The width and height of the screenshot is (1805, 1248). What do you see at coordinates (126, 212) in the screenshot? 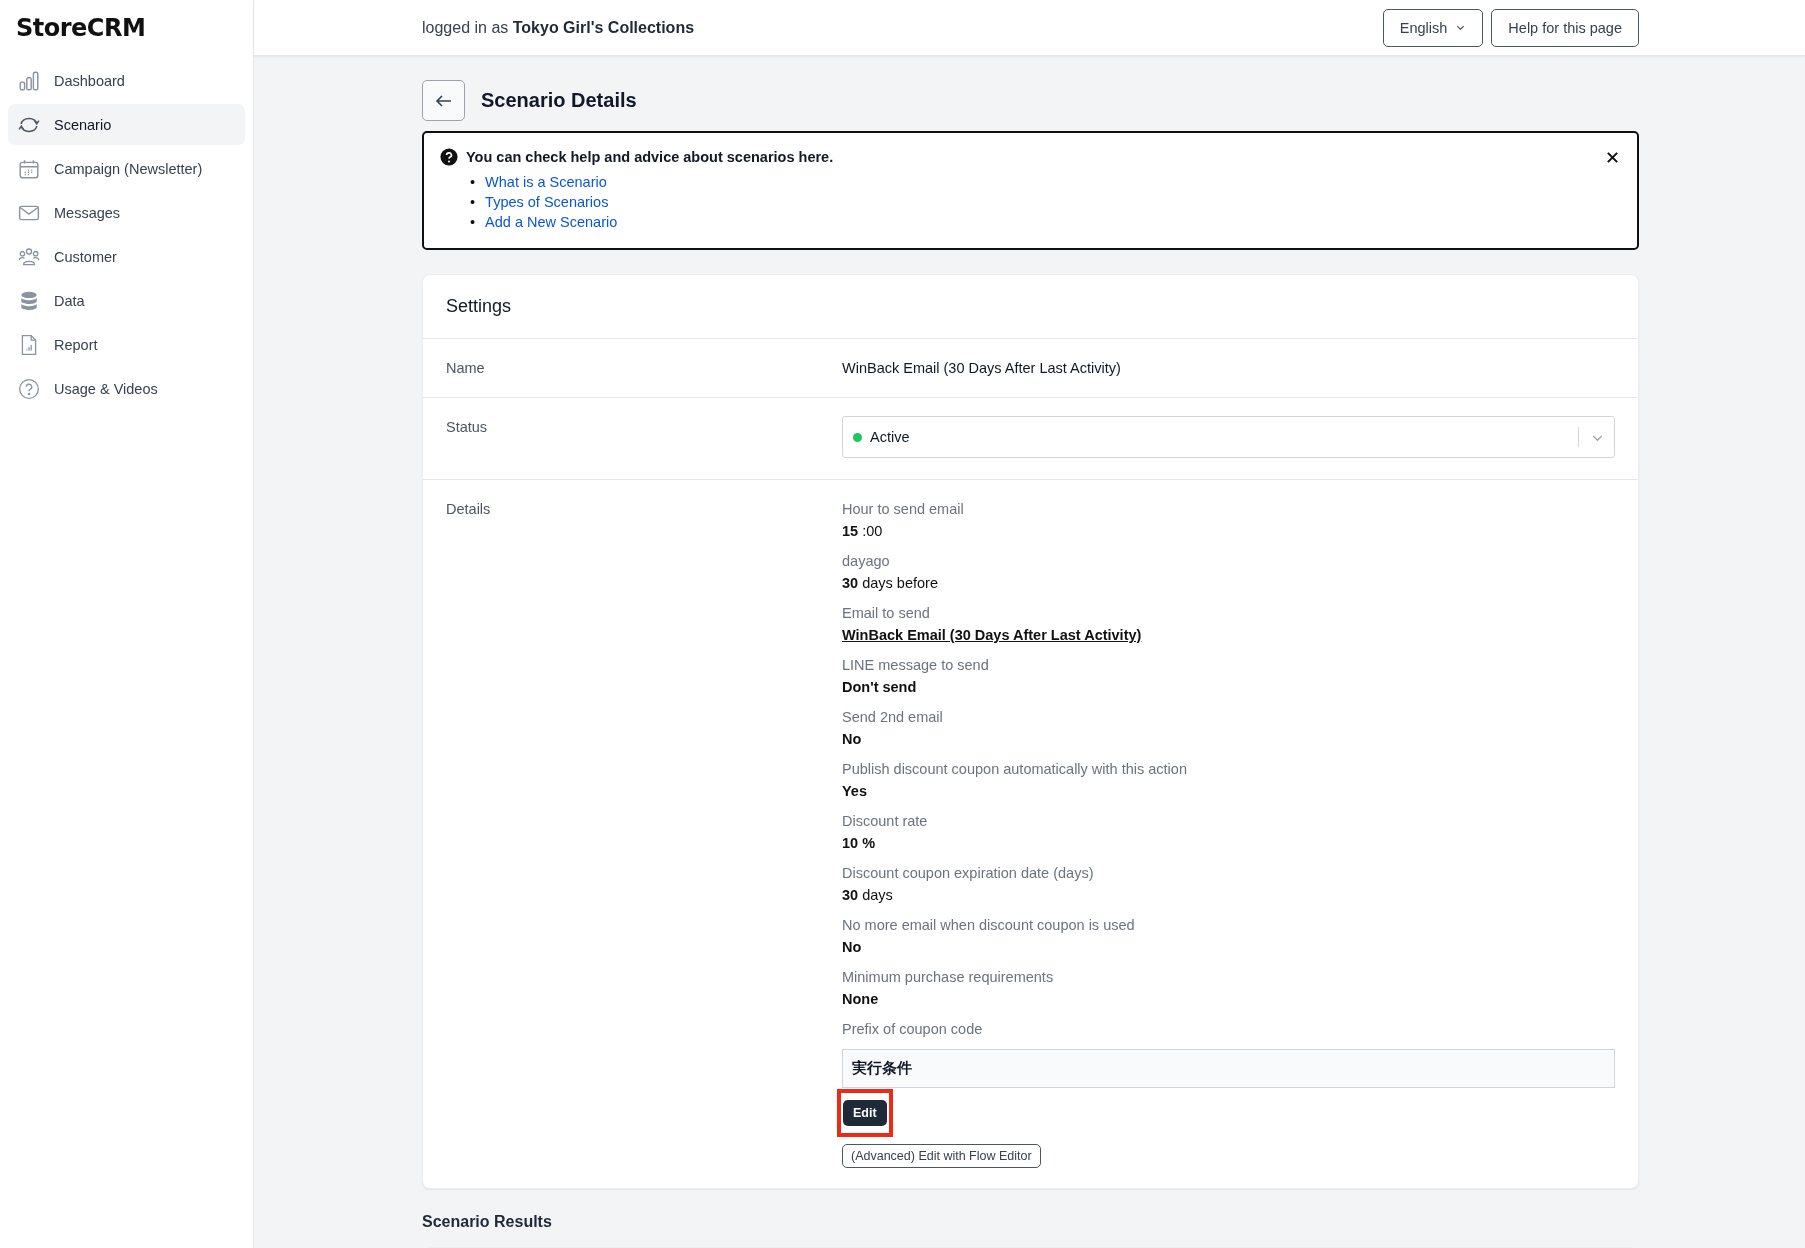
I see `sidebar-item: Messages` at bounding box center [126, 212].